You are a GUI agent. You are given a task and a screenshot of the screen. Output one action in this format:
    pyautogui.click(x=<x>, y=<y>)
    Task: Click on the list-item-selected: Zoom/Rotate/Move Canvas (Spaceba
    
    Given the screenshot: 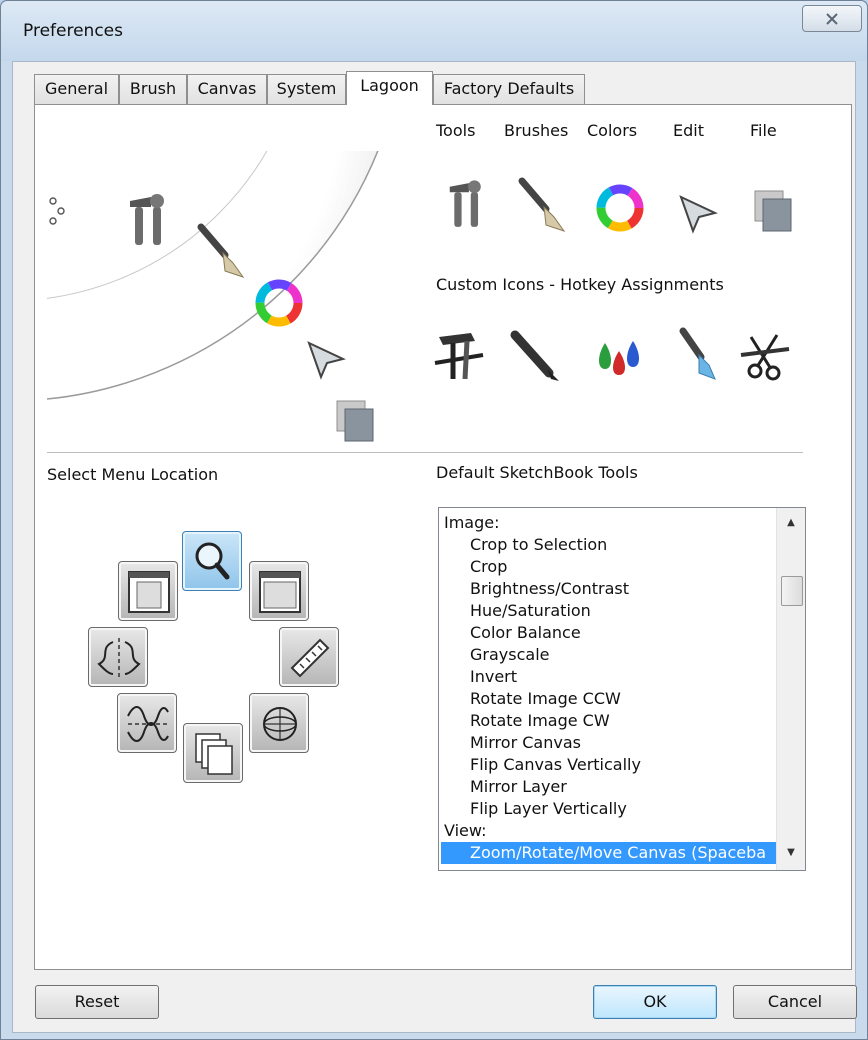 What is the action you would take?
    pyautogui.click(x=610, y=853)
    